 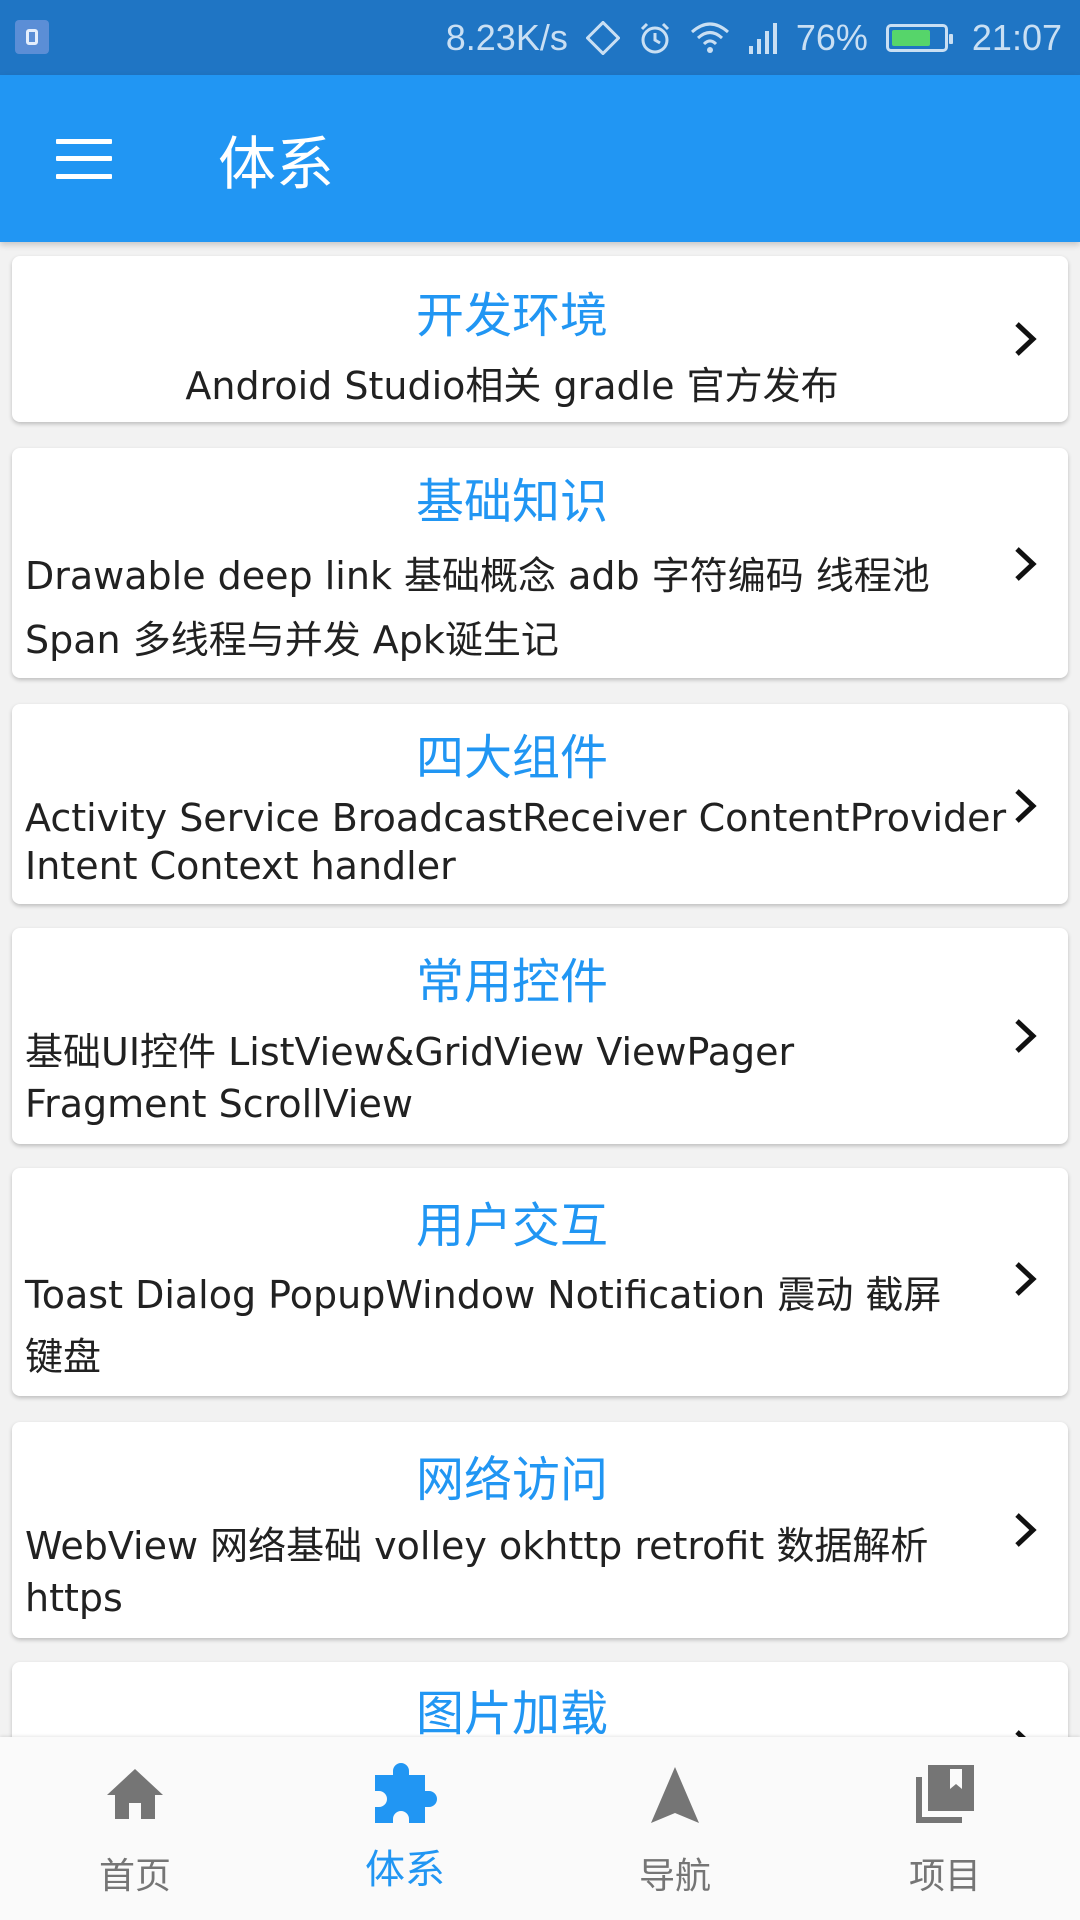 What do you see at coordinates (675, 1828) in the screenshot?
I see `nav-item-navigation: 导航` at bounding box center [675, 1828].